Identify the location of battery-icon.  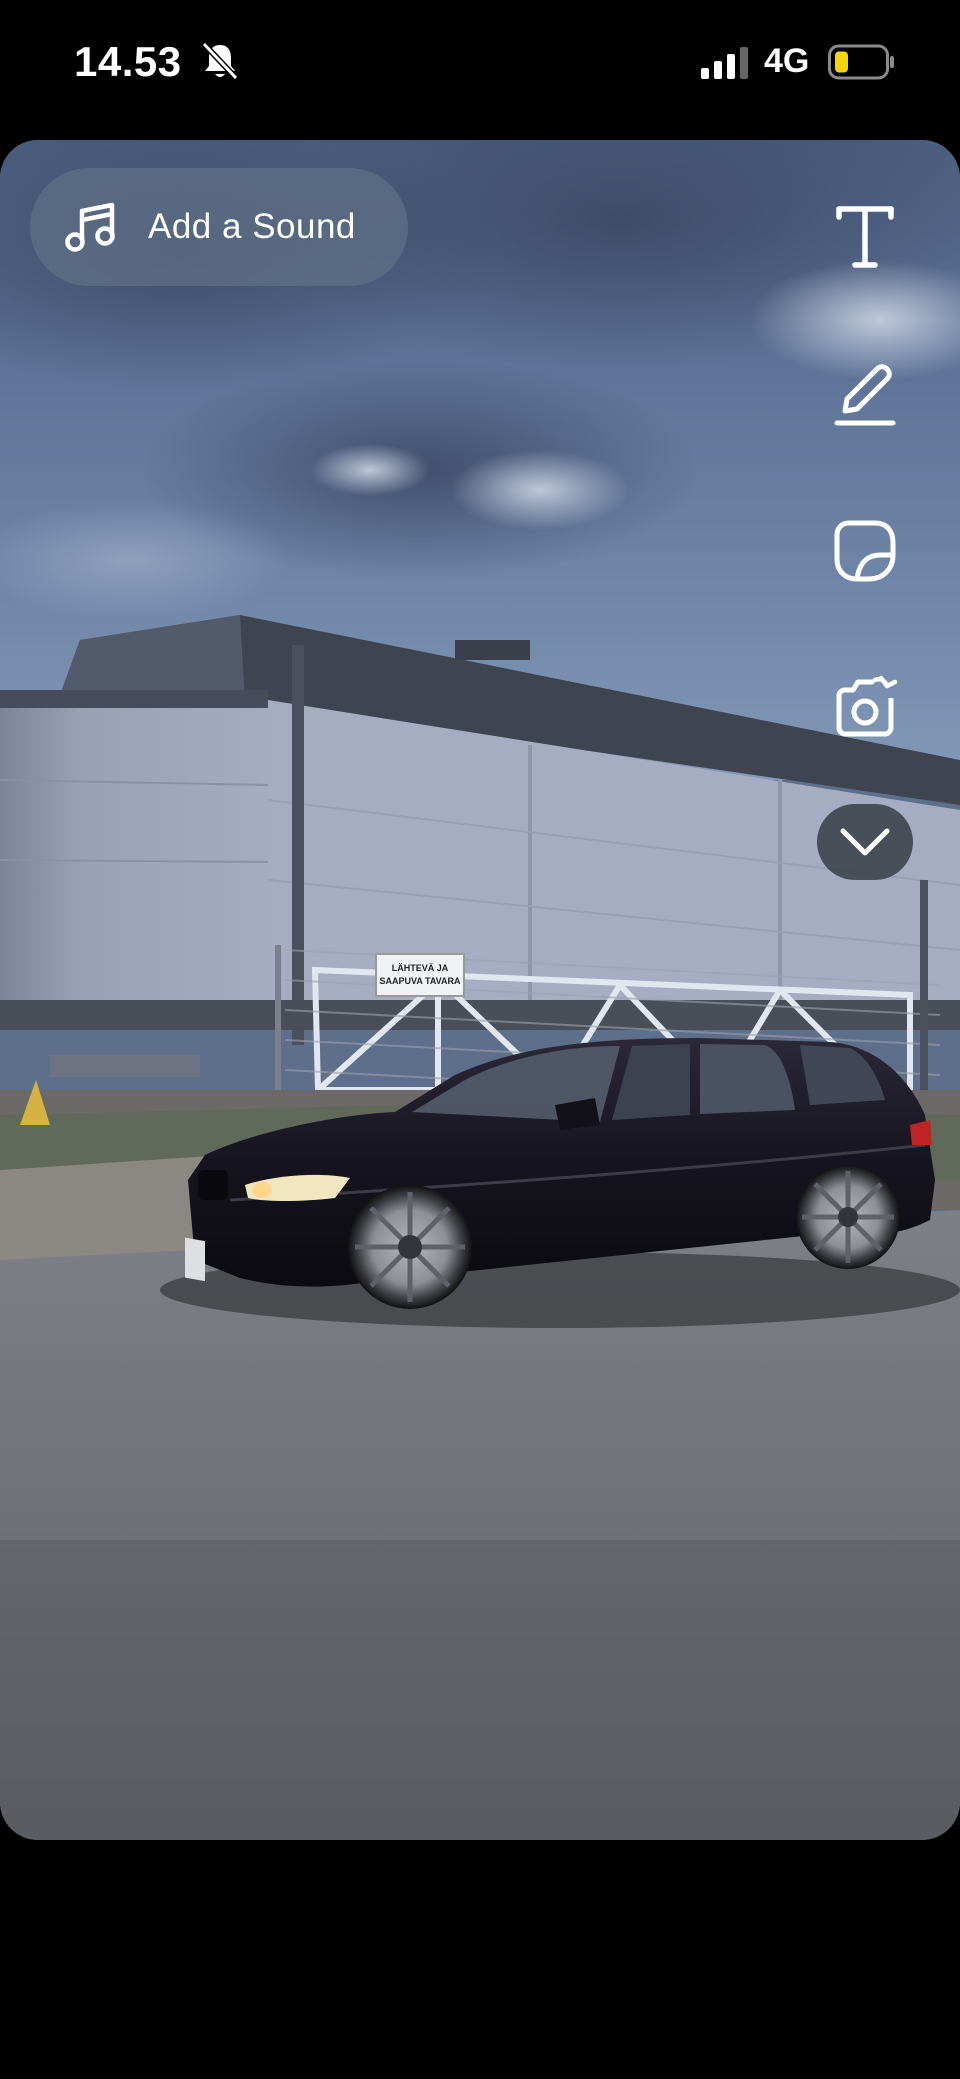
(861, 62).